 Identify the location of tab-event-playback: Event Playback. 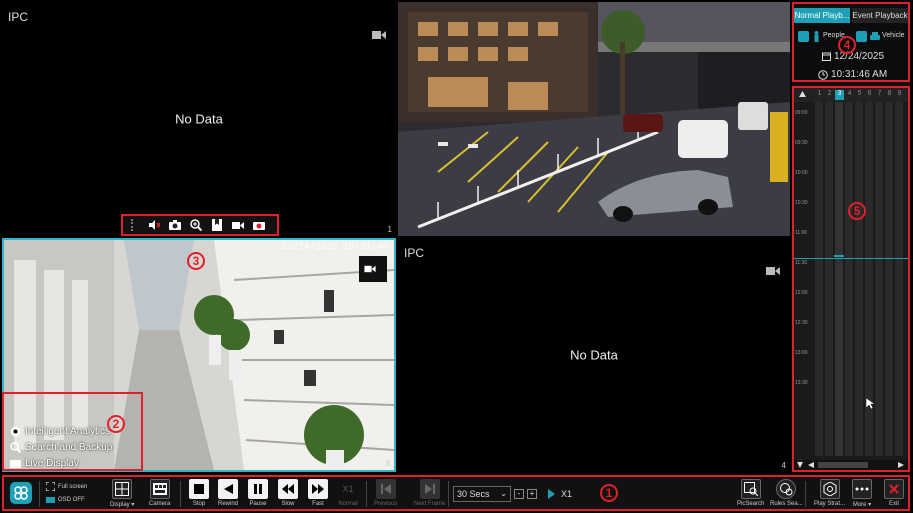
(880, 15).